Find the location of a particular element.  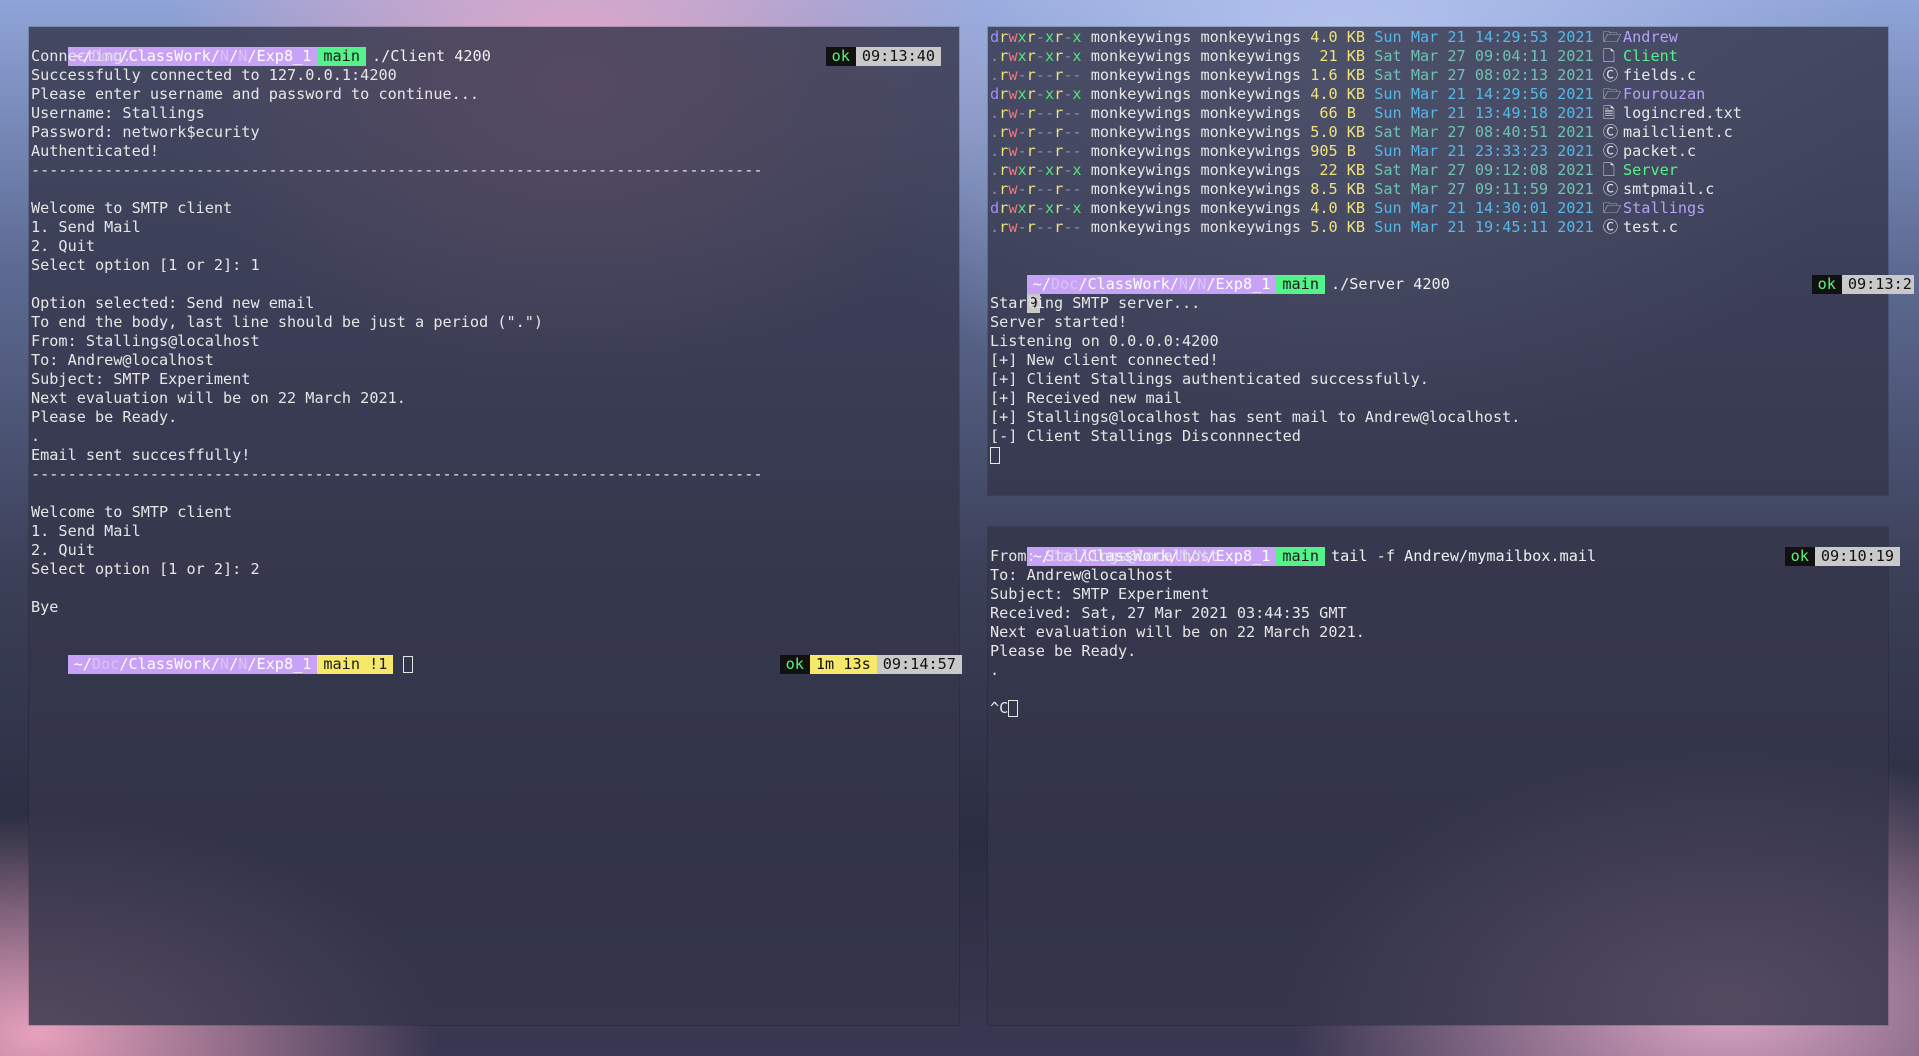

client-output-line: . is located at coordinates (36, 436).